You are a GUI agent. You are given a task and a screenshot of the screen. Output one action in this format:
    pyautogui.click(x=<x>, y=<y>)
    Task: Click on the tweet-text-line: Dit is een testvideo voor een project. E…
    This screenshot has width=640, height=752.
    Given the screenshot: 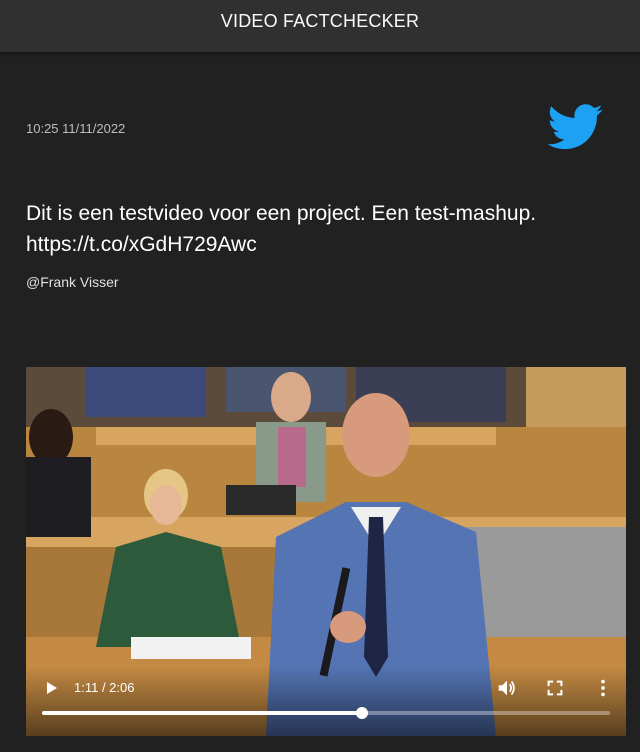 What is the action you would take?
    pyautogui.click(x=281, y=213)
    